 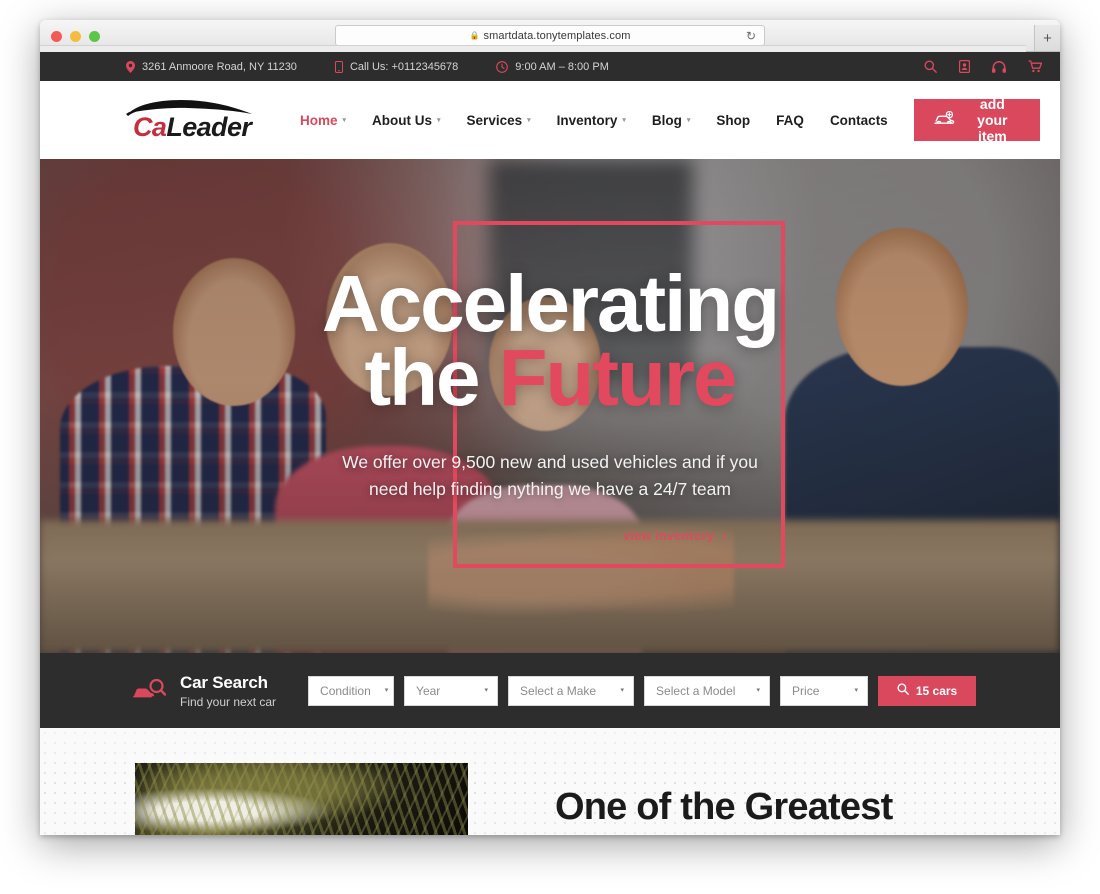 I want to click on hero-title: Accelerating the Future, so click(x=550, y=338).